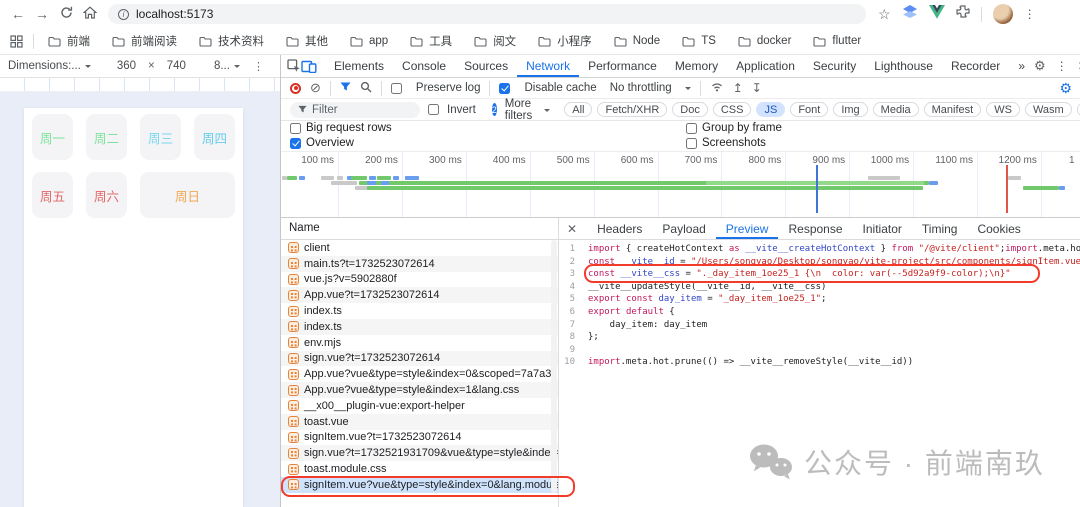 This screenshot has height=507, width=1080. Describe the element at coordinates (187, 195) in the screenshot. I see `day-card: 周日` at that location.